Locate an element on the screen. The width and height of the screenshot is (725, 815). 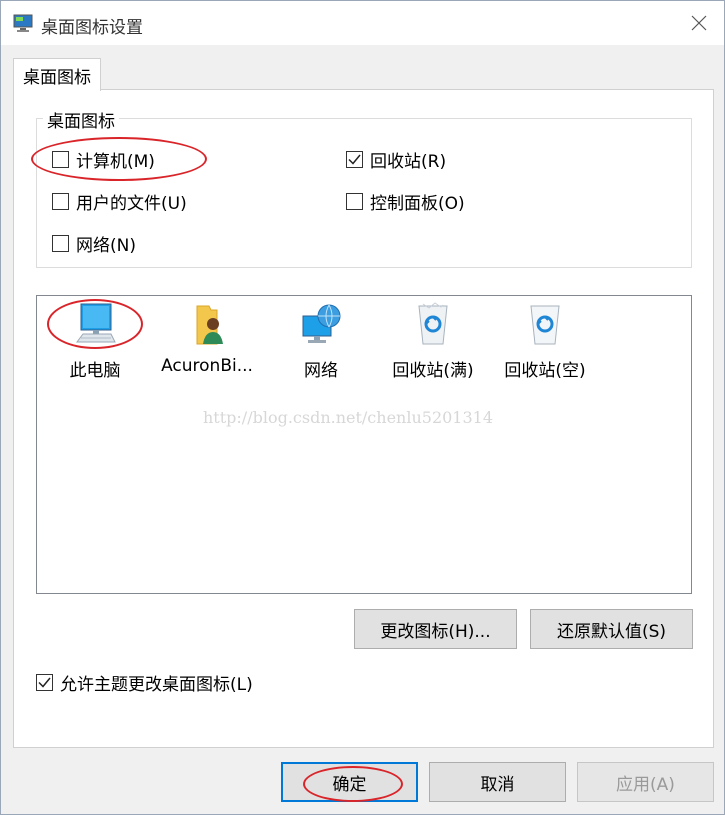
button-label: 还原默认值(S) is located at coordinates (611, 631).